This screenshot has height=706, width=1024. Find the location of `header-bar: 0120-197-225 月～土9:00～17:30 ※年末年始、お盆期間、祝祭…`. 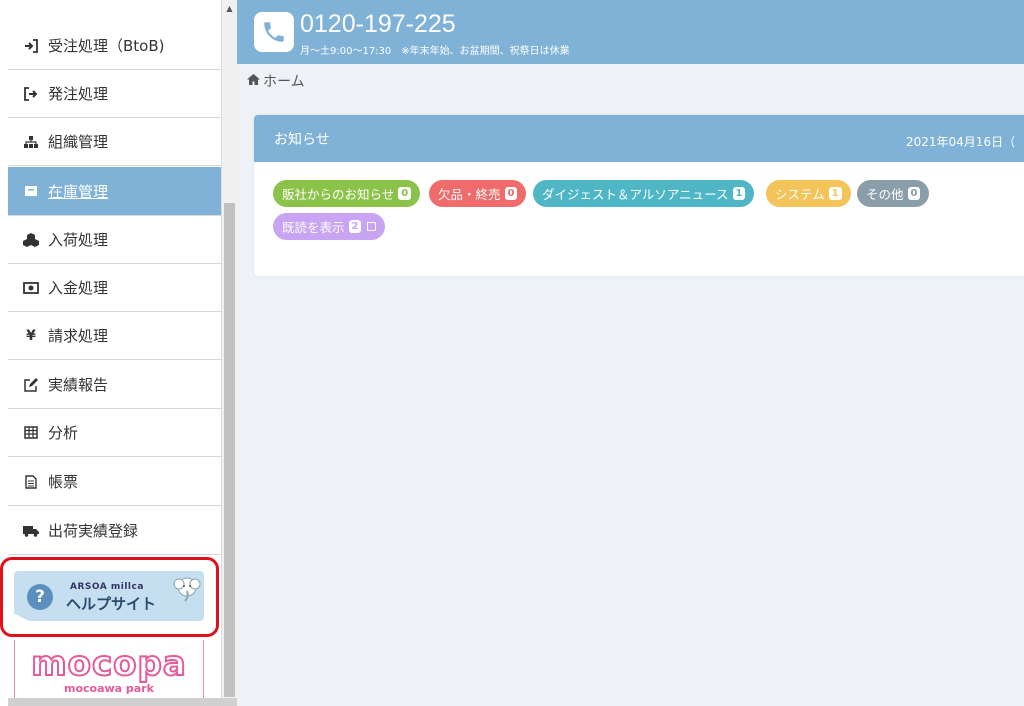

header-bar: 0120-197-225 月～土9:00～17:30 ※年末年始、お盆期間、祝祭… is located at coordinates (630, 32).